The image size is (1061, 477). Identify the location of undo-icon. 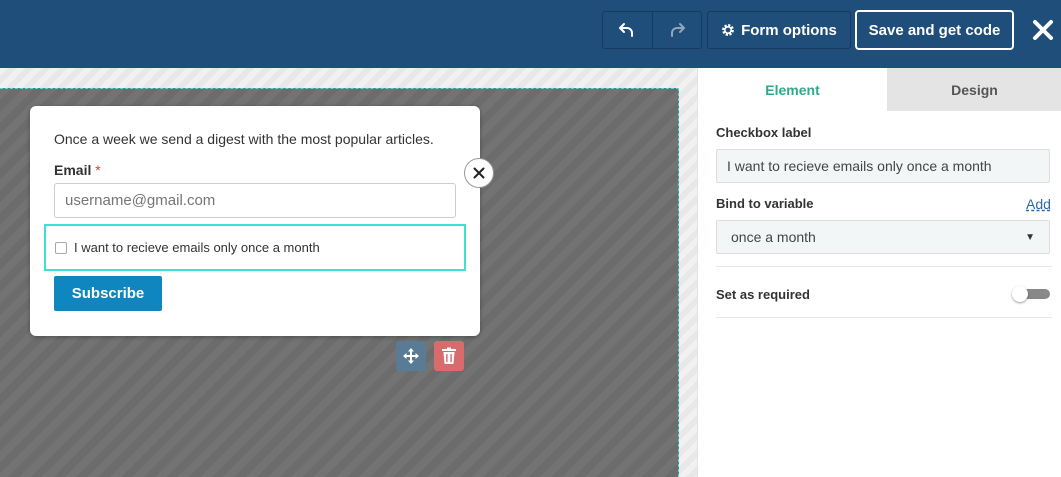
(626, 30).